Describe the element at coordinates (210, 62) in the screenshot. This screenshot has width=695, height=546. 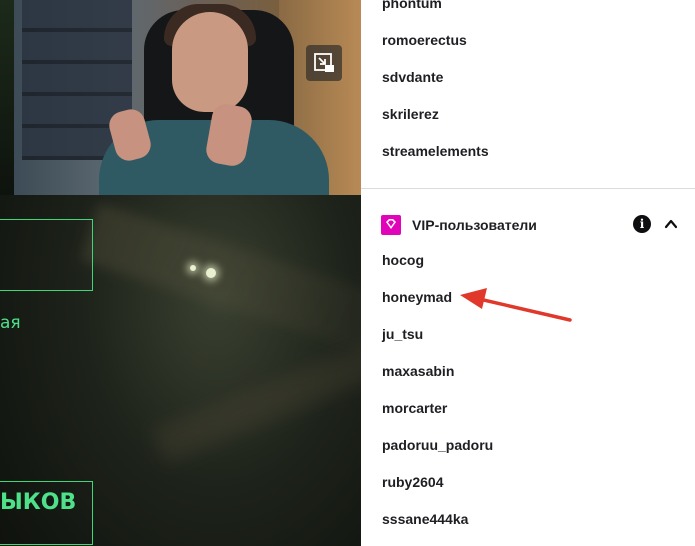
I see `streamer-face` at that location.